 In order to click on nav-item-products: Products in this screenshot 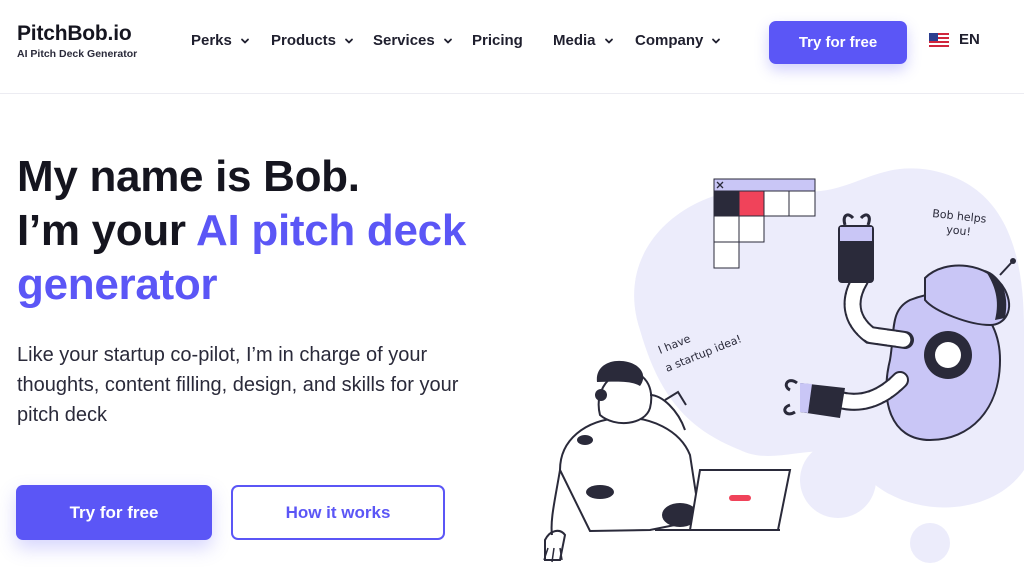, I will do `click(313, 41)`.